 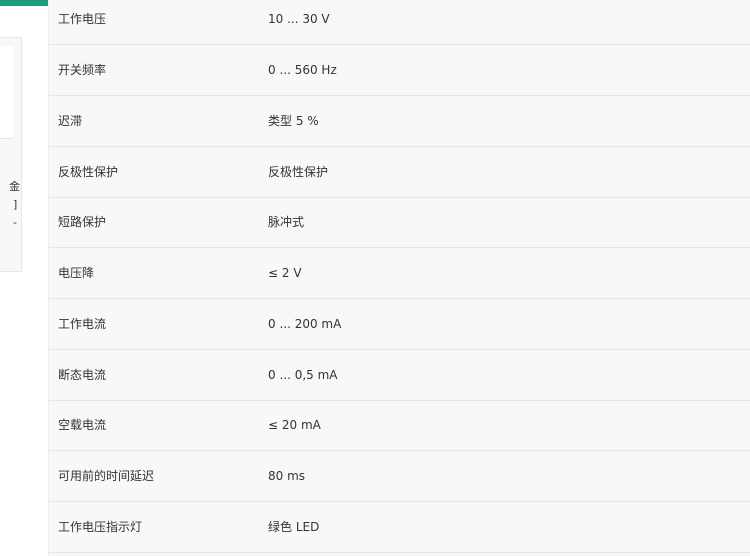 What do you see at coordinates (399, 273) in the screenshot?
I see `spec-row: 电压降 ≤ 2 V` at bounding box center [399, 273].